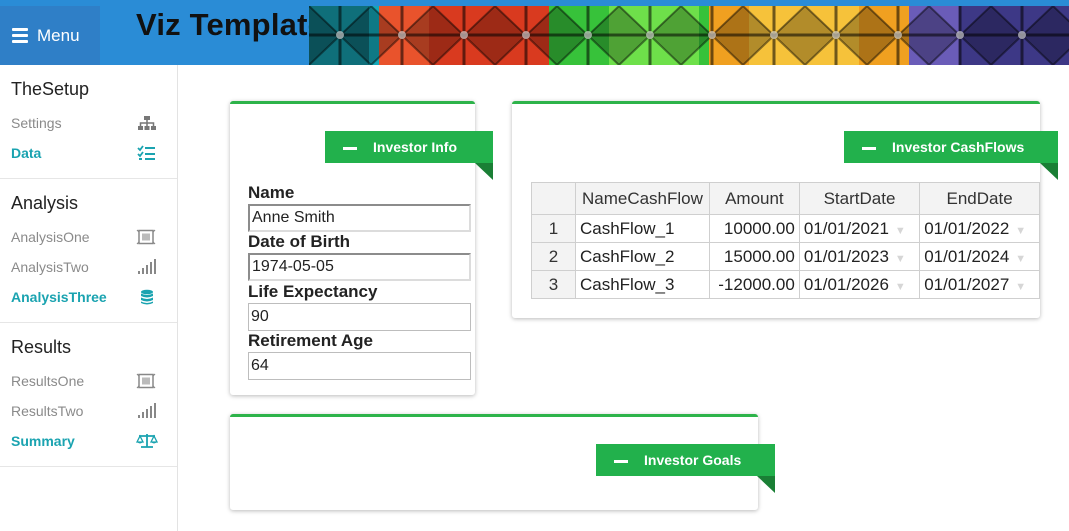 The image size is (1069, 531). What do you see at coordinates (754, 256) in the screenshot?
I see `cell-amount: 15000.00` at bounding box center [754, 256].